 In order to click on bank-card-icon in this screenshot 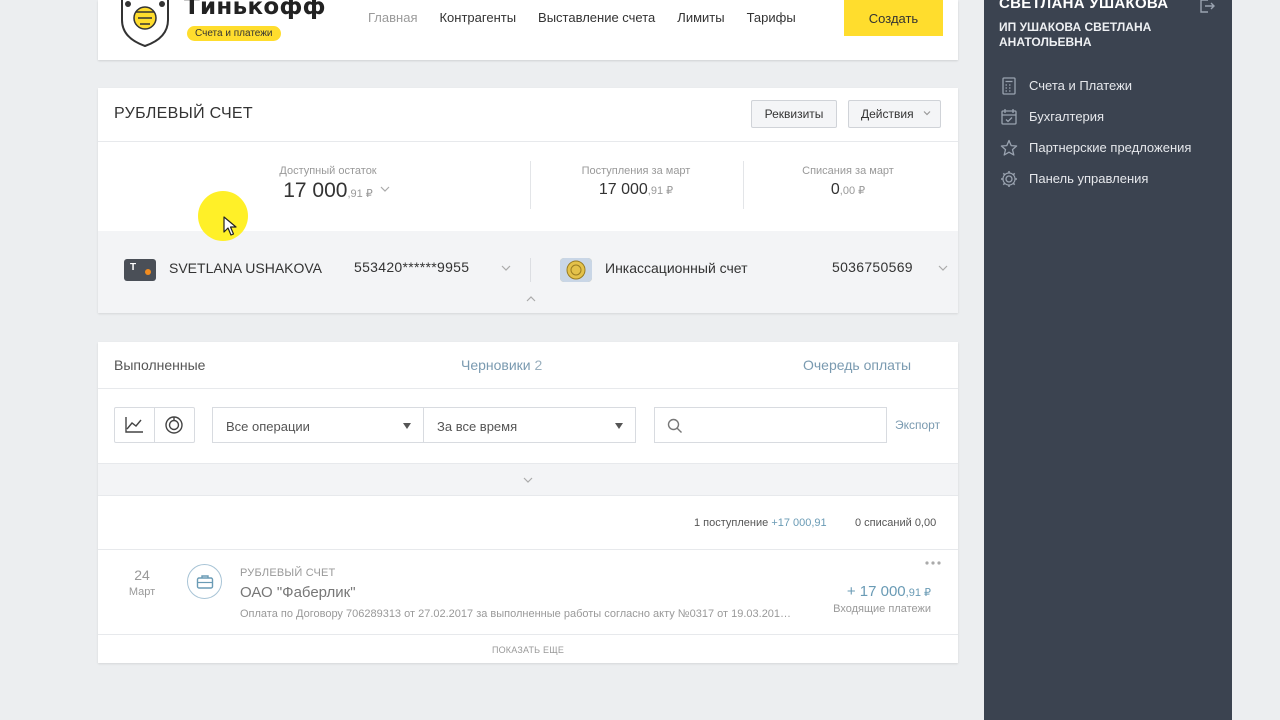, I will do `click(140, 270)`.